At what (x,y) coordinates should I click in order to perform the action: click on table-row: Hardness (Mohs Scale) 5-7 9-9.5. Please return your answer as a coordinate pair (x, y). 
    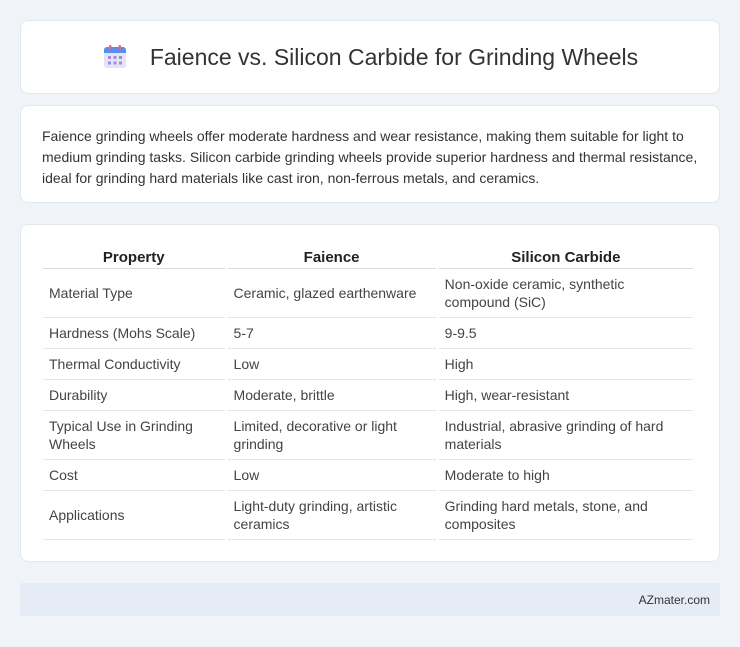
    Looking at the image, I should click on (368, 333).